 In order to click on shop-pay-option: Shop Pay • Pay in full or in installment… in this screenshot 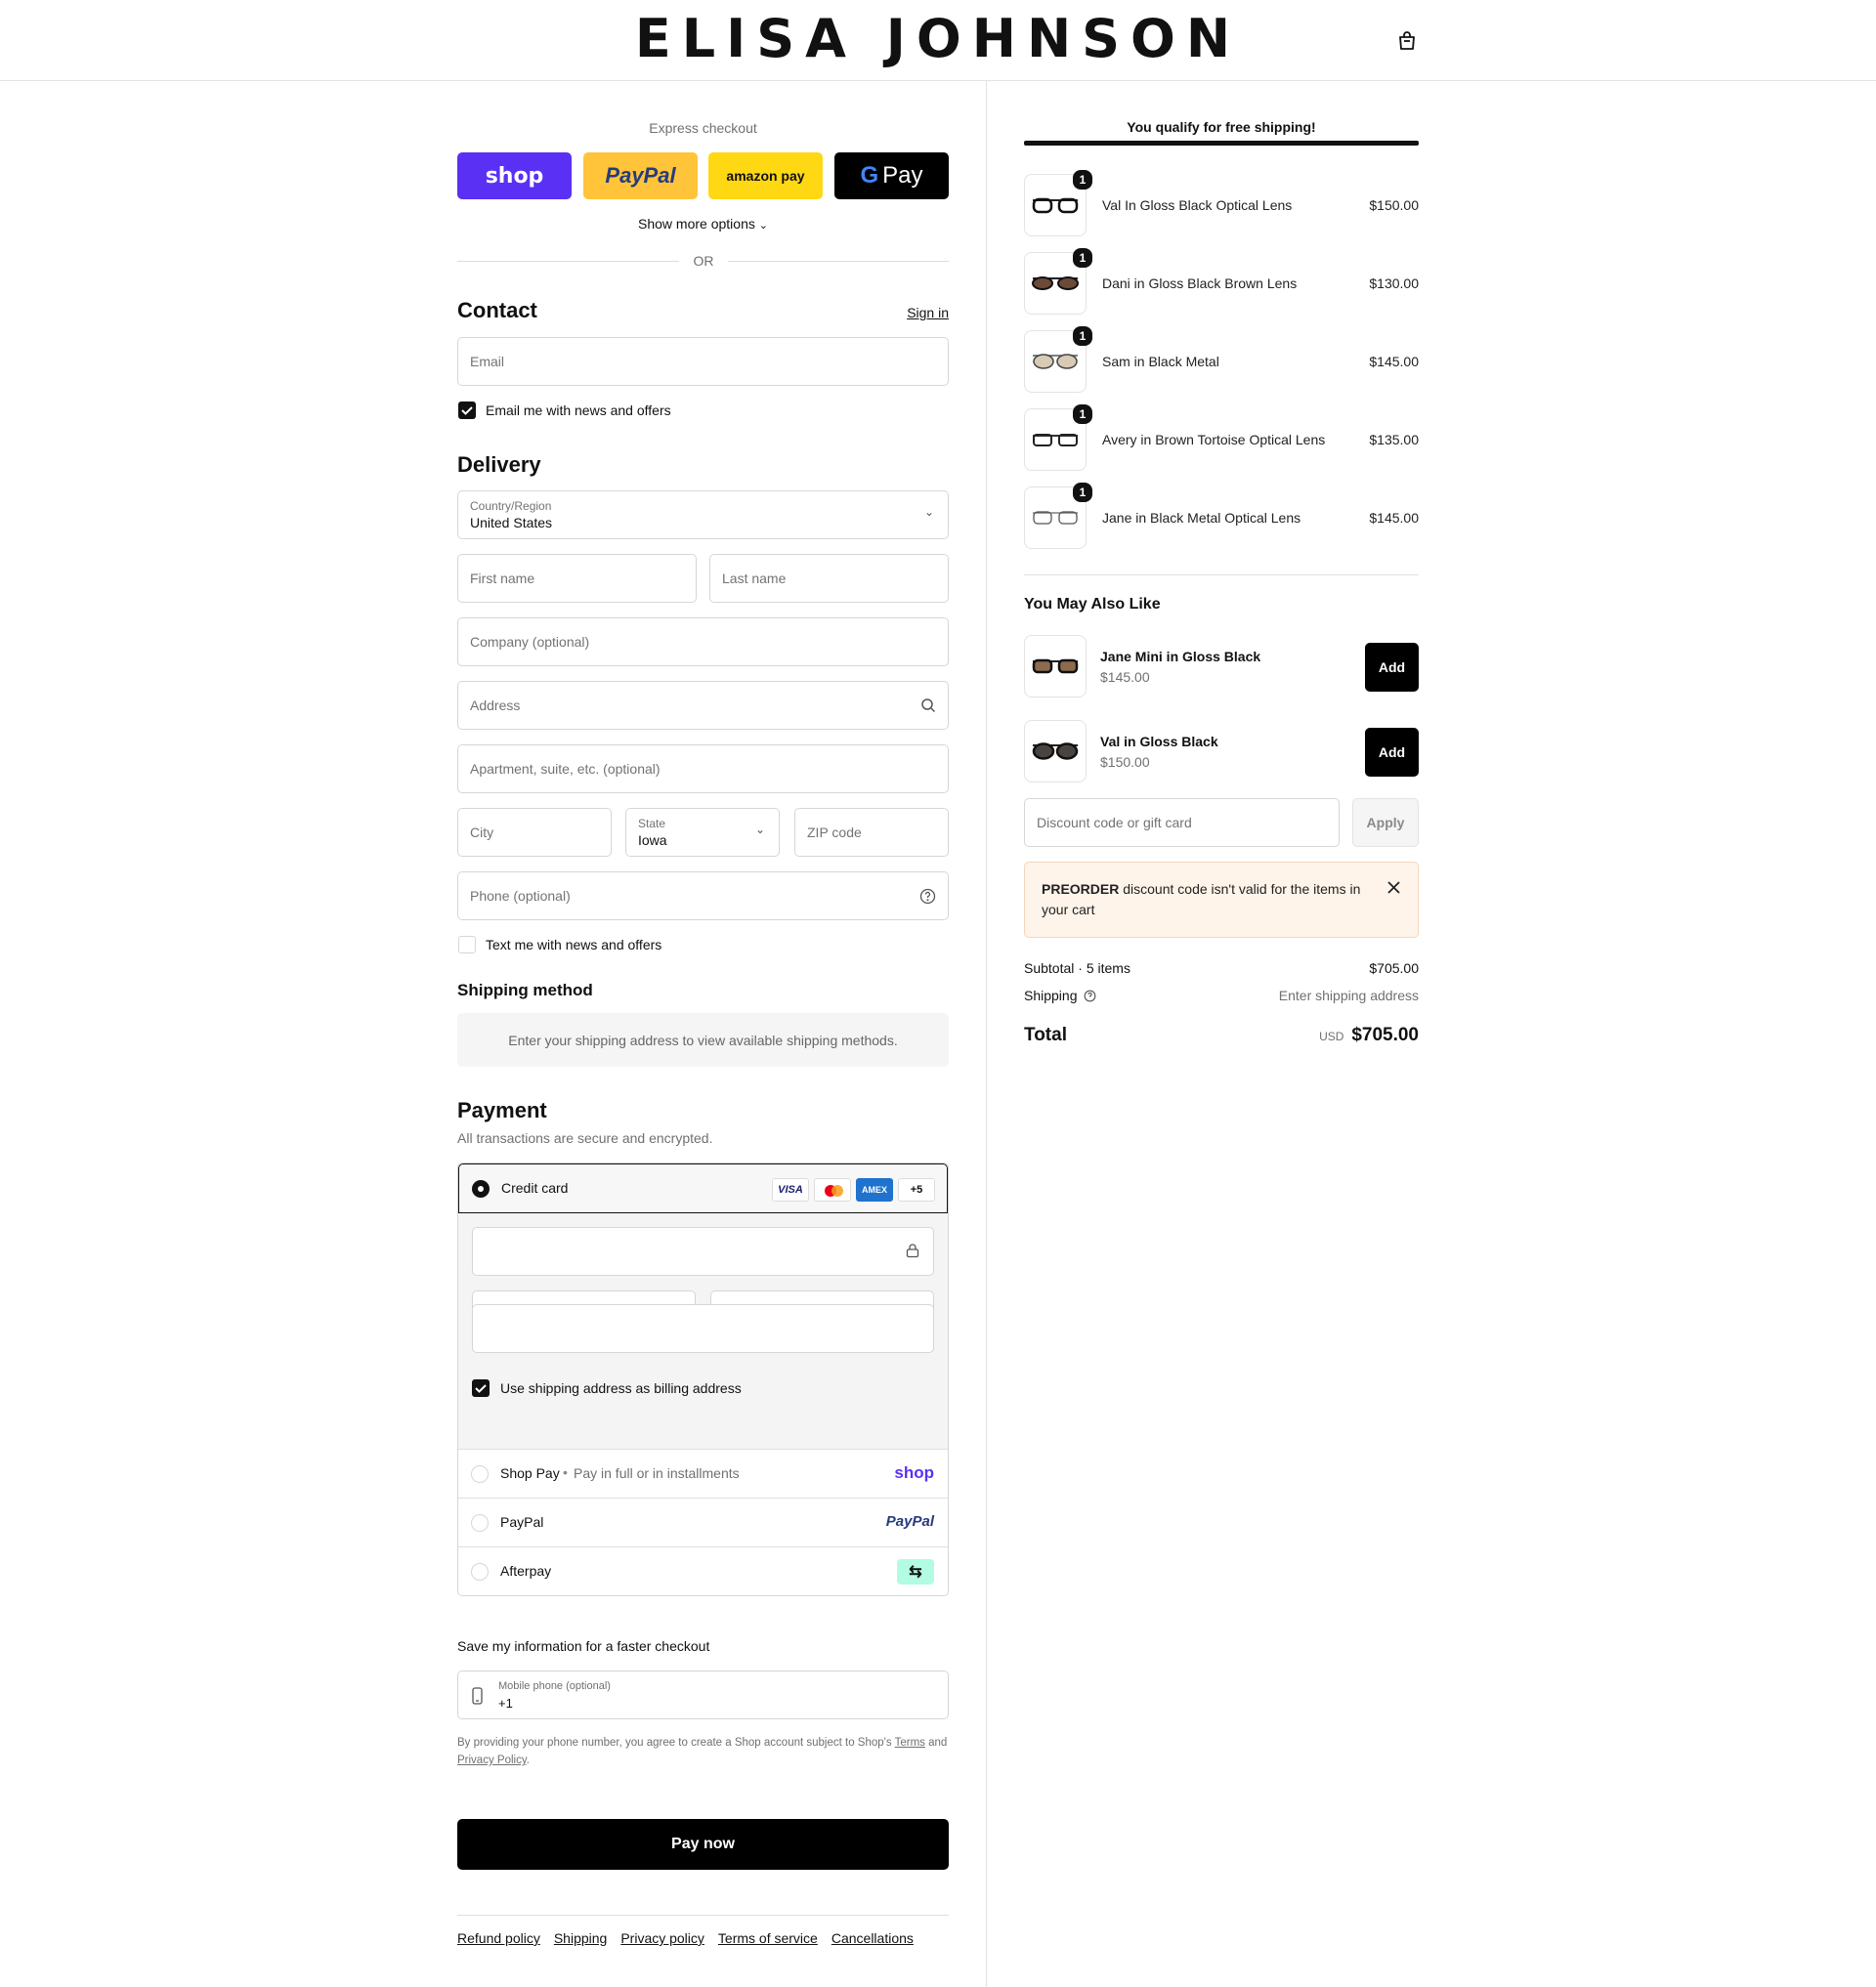, I will do `click(703, 1474)`.